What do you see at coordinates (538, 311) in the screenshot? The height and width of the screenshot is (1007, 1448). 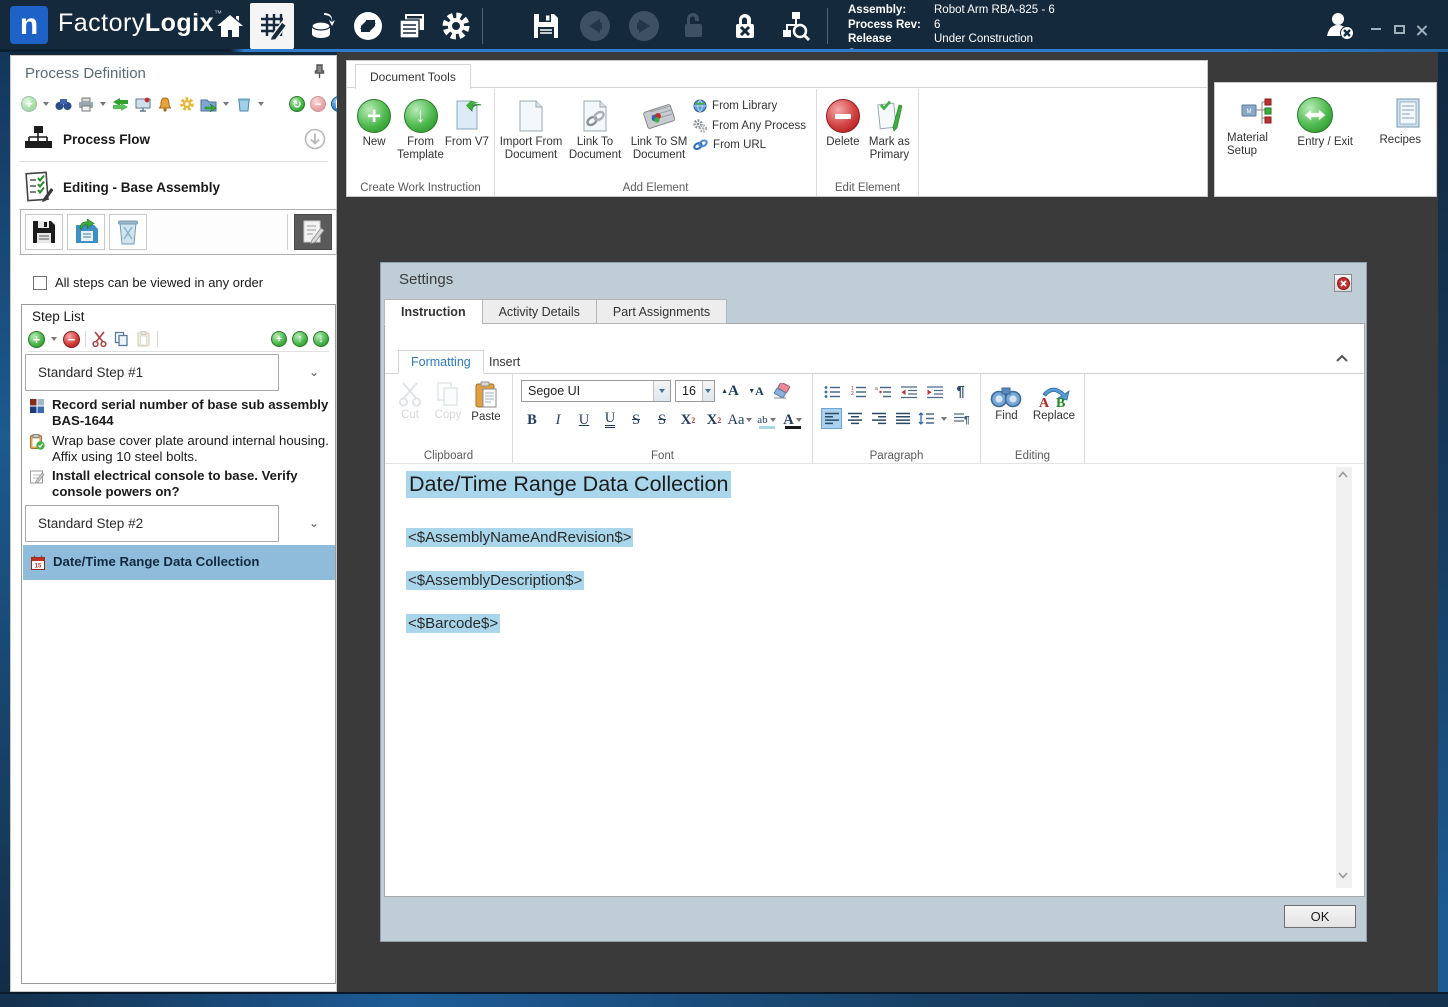 I see `tab-activity-details: Activity Details` at bounding box center [538, 311].